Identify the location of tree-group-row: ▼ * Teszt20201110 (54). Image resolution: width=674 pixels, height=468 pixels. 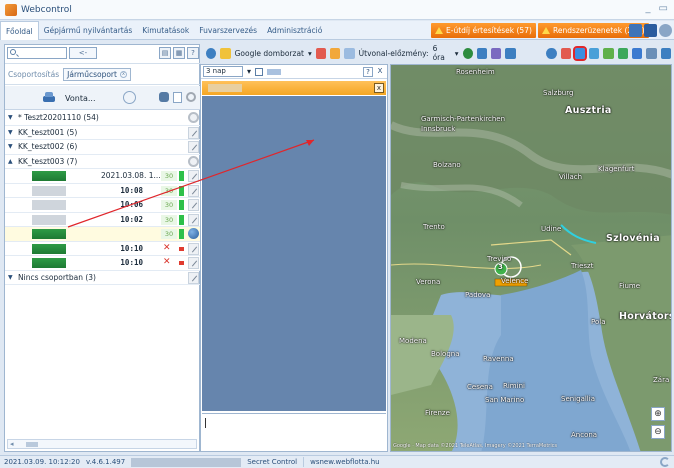
(103, 118).